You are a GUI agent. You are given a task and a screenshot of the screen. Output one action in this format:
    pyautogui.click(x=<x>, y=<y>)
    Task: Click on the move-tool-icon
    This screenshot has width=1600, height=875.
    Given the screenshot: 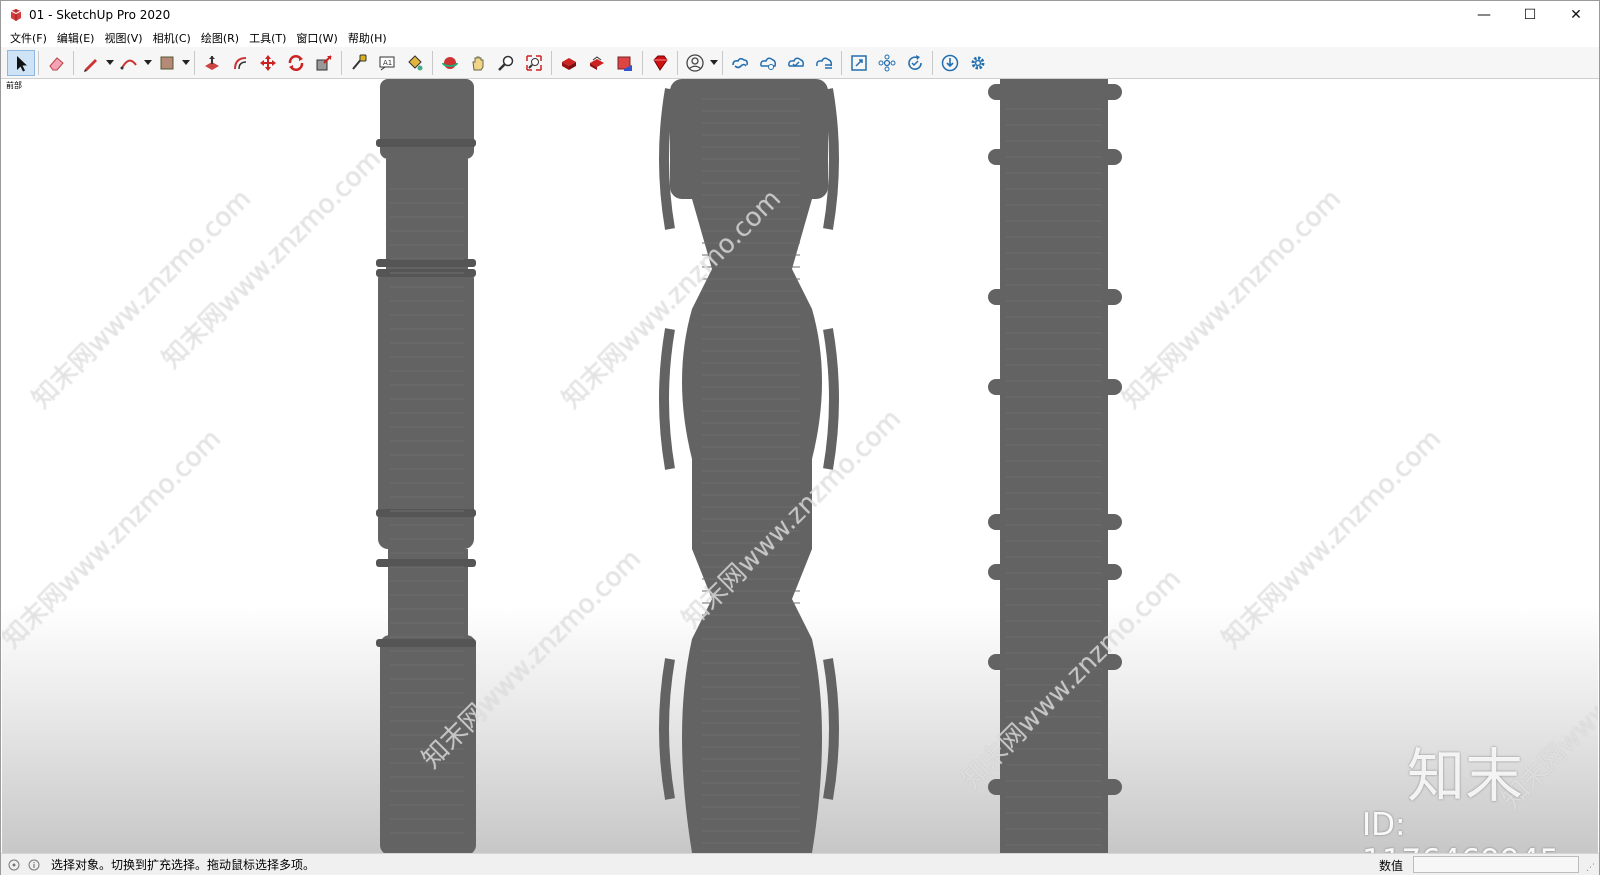 What is the action you would take?
    pyautogui.click(x=268, y=62)
    